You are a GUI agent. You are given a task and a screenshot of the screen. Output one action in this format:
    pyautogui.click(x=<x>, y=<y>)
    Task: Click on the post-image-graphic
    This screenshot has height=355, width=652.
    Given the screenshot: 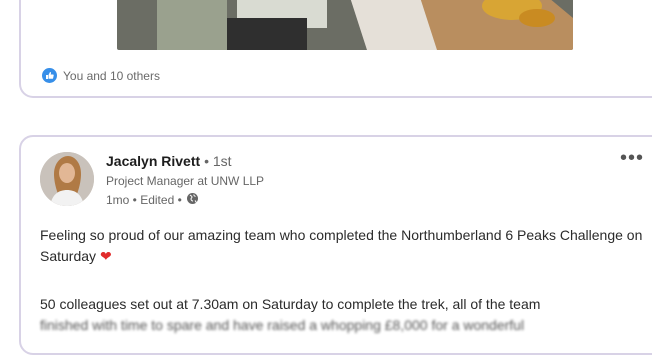 What is the action you would take?
    pyautogui.click(x=345, y=25)
    